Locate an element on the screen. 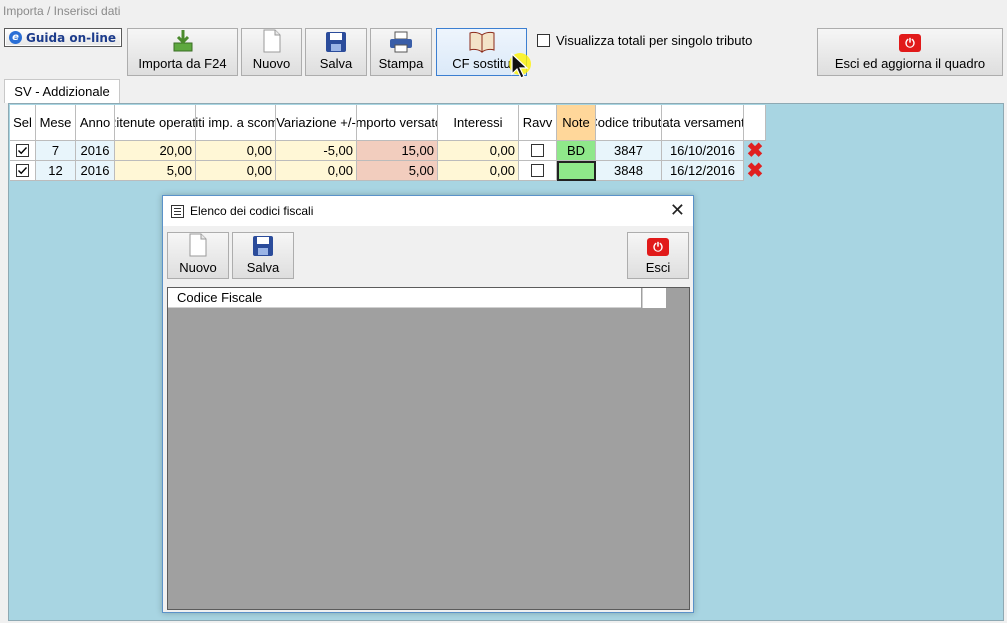 The width and height of the screenshot is (1007, 623). mouse-cursor-icon is located at coordinates (520, 65).